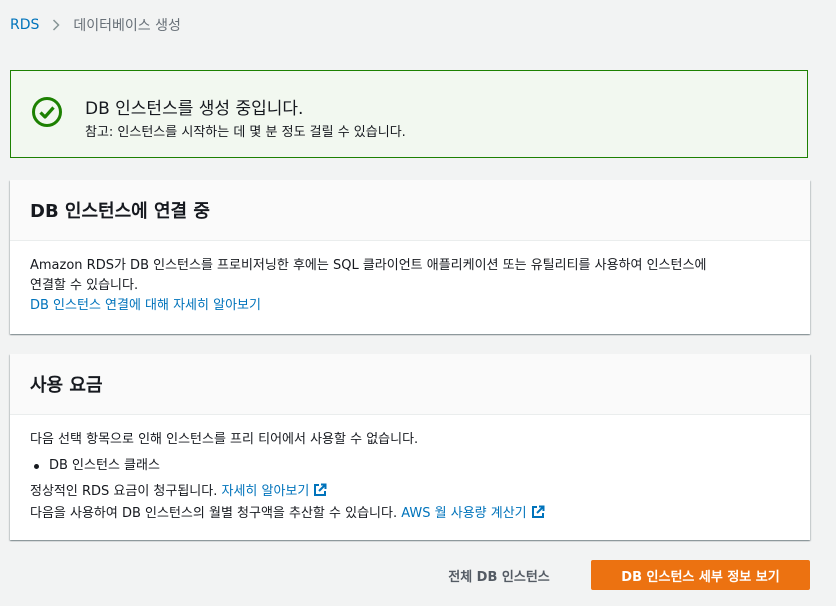  Describe the element at coordinates (224, 439) in the screenshot. I see `pricing-intro: 다음 선택 항목으로 인해 인스턴스를 프리 티어에서 사용할 수 없습니다.` at that location.